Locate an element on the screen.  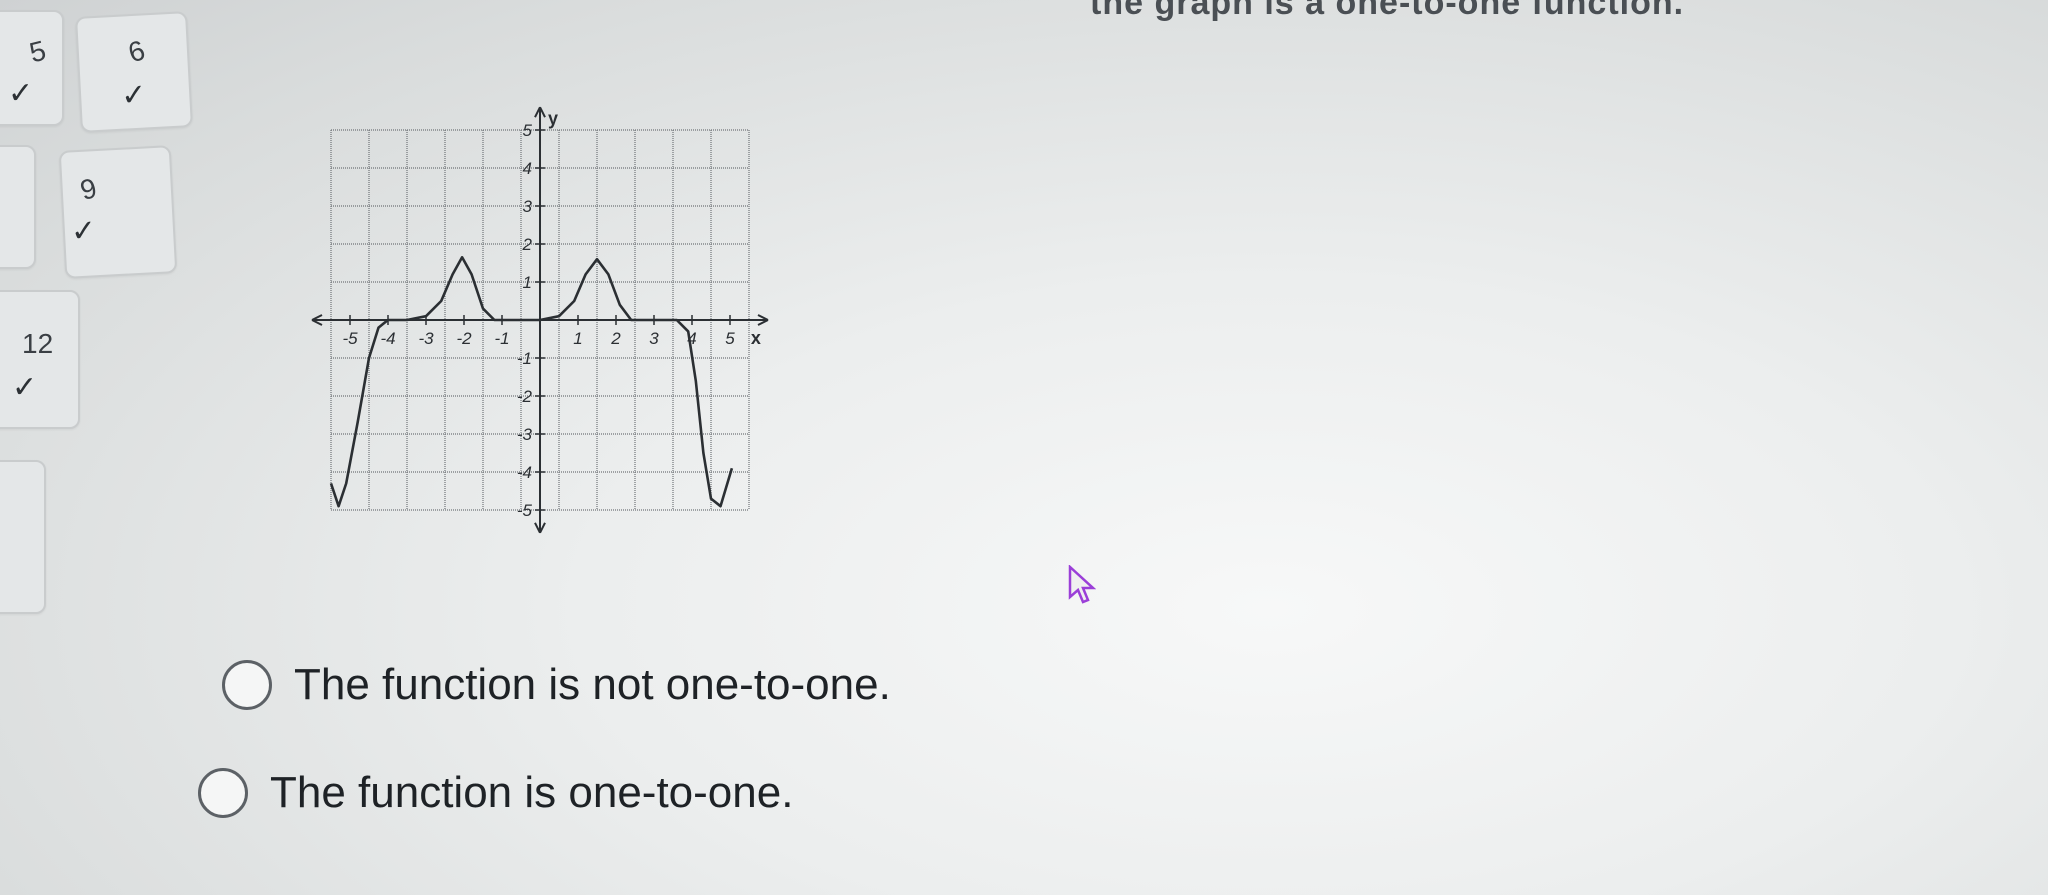
graph-svg: -5 -4 -3 -2 -1 1 2 3 4 554321-1-2-3-4-5xy is located at coordinates (540, 320).